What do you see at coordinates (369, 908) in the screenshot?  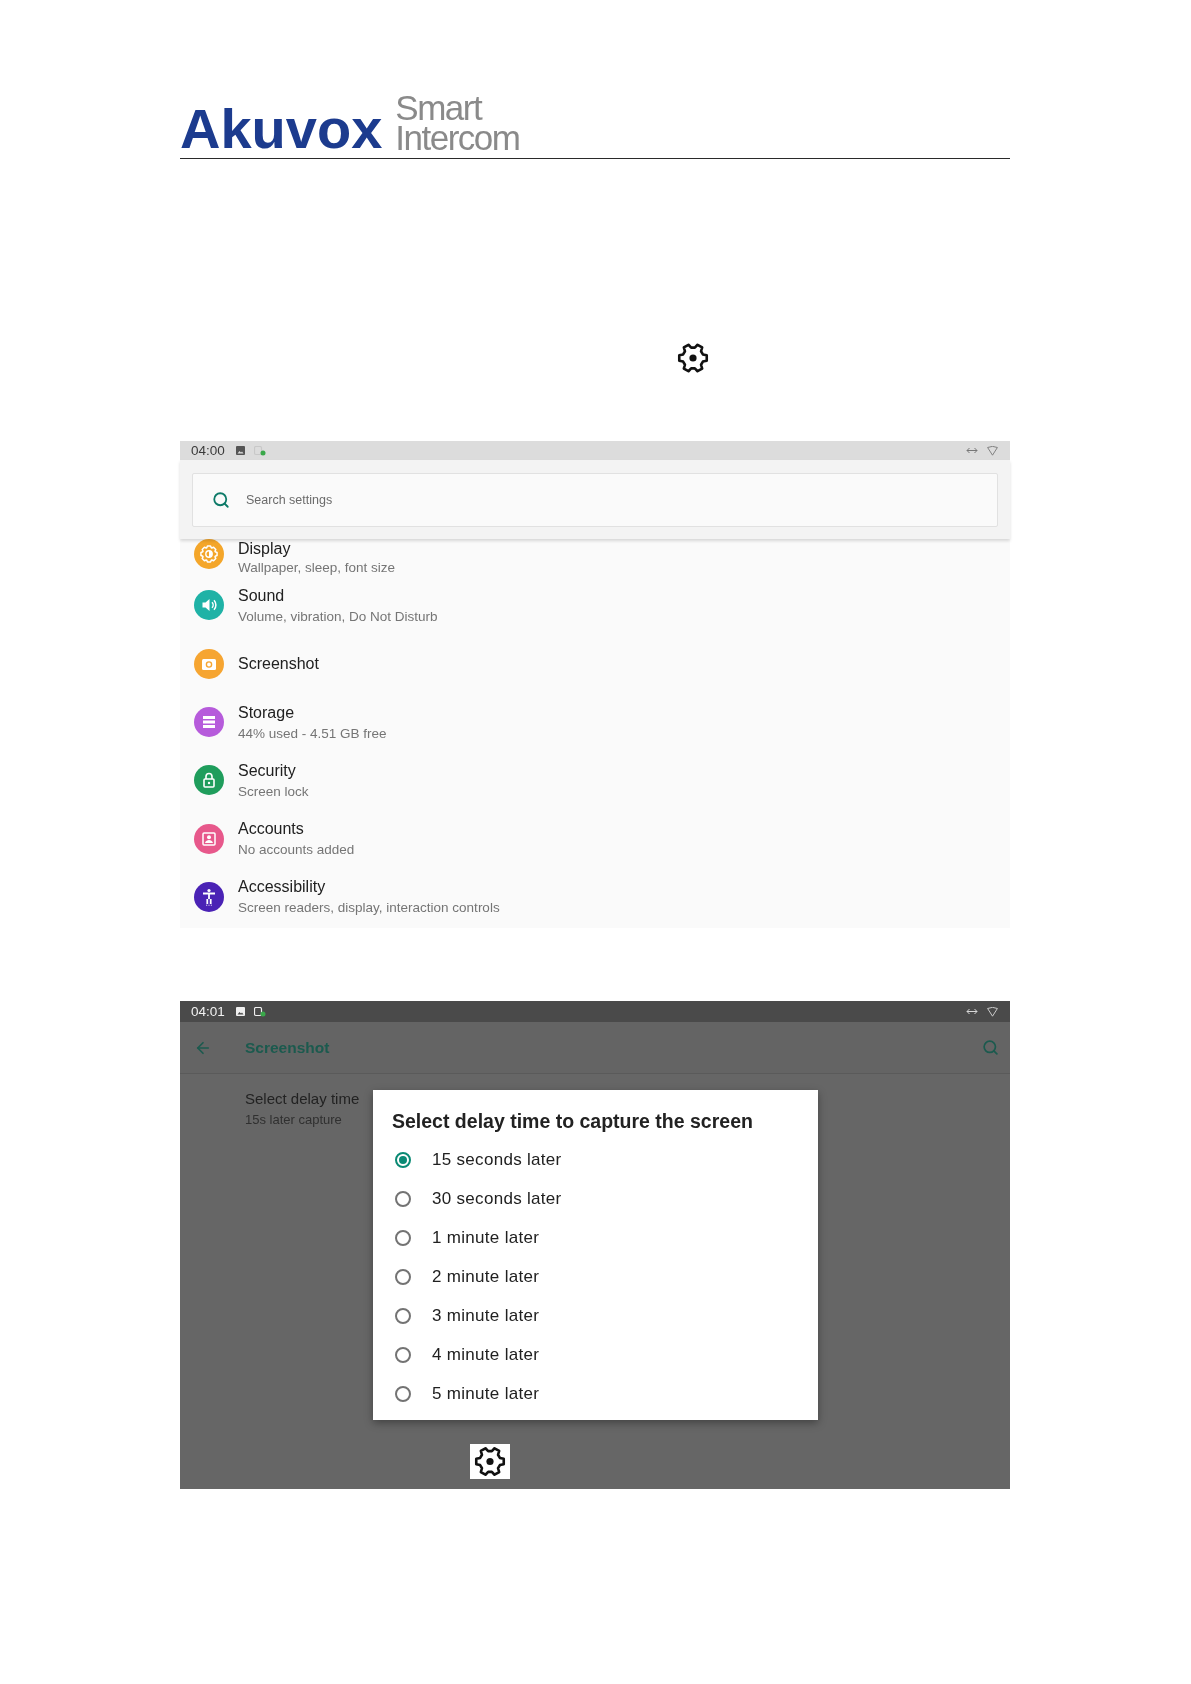 I see `setting-summary: Screen readers, display, interaction controls` at bounding box center [369, 908].